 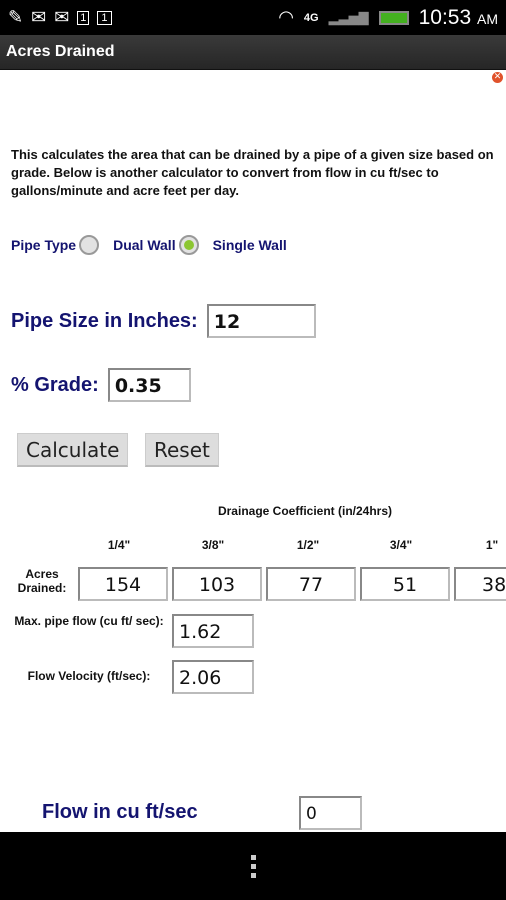 I want to click on calculate-button: Calculate, so click(x=73, y=450).